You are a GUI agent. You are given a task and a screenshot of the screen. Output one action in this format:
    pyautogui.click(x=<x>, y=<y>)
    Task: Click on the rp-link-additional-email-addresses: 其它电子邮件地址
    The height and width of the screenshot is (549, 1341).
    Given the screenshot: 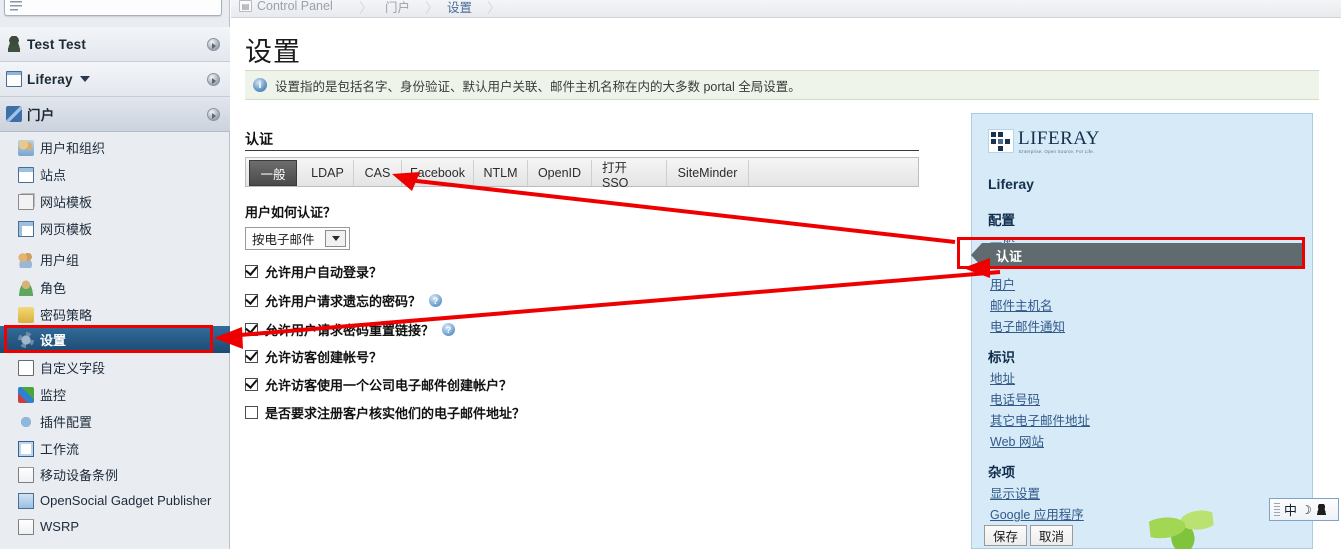 What is the action you would take?
    pyautogui.click(x=1040, y=419)
    